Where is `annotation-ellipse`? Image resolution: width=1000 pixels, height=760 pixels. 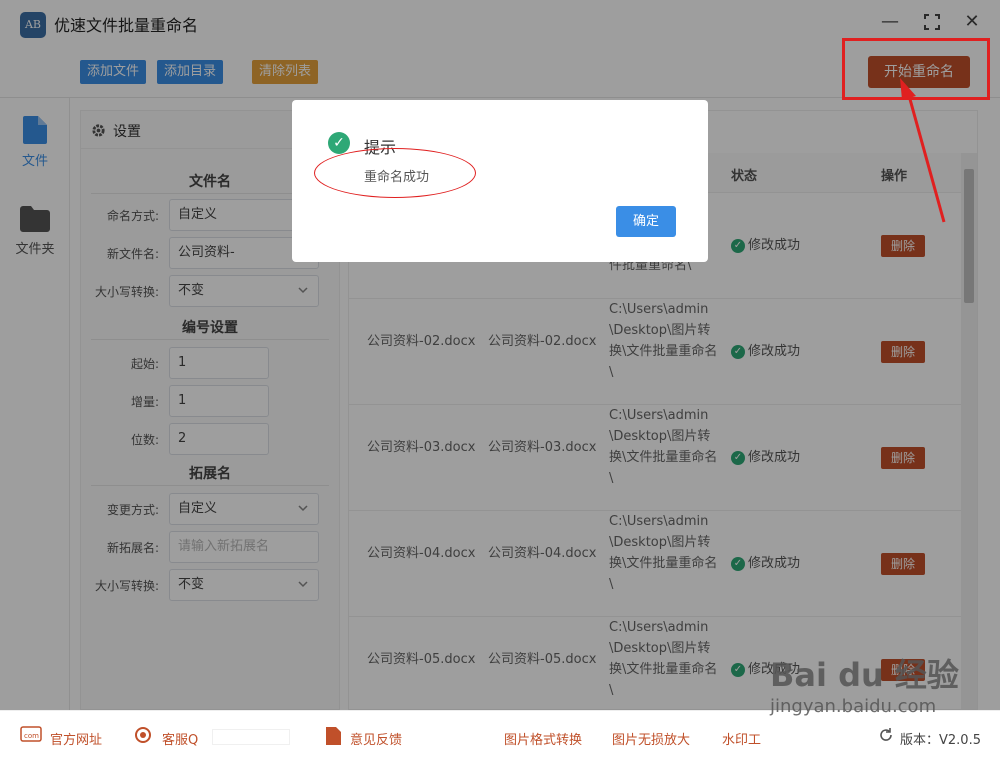
annotation-ellipse is located at coordinates (395, 173).